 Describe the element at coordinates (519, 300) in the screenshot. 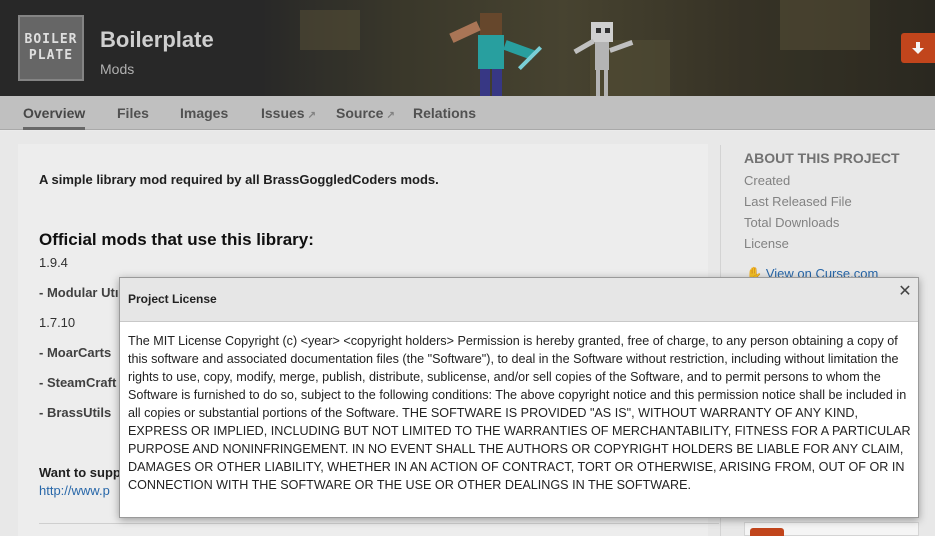

I see `modal-header: Project License ✕` at that location.